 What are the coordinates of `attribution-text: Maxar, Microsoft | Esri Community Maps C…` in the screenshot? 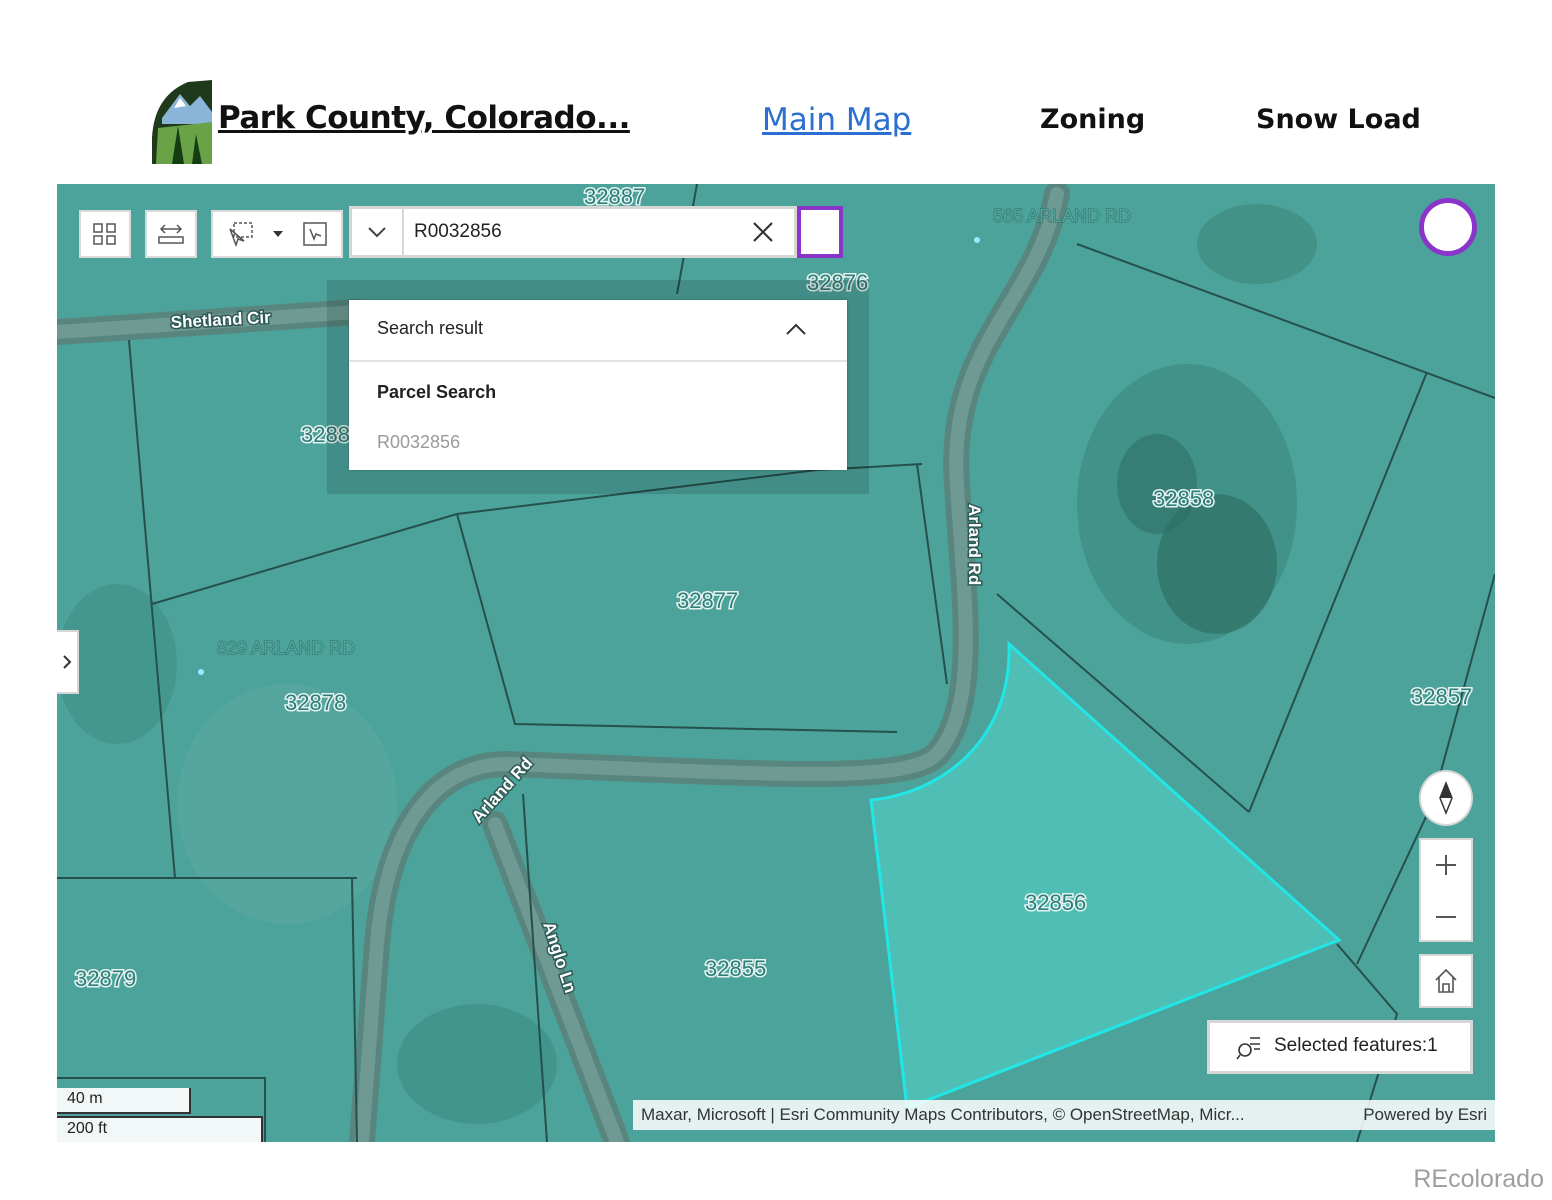 It's located at (943, 1115).